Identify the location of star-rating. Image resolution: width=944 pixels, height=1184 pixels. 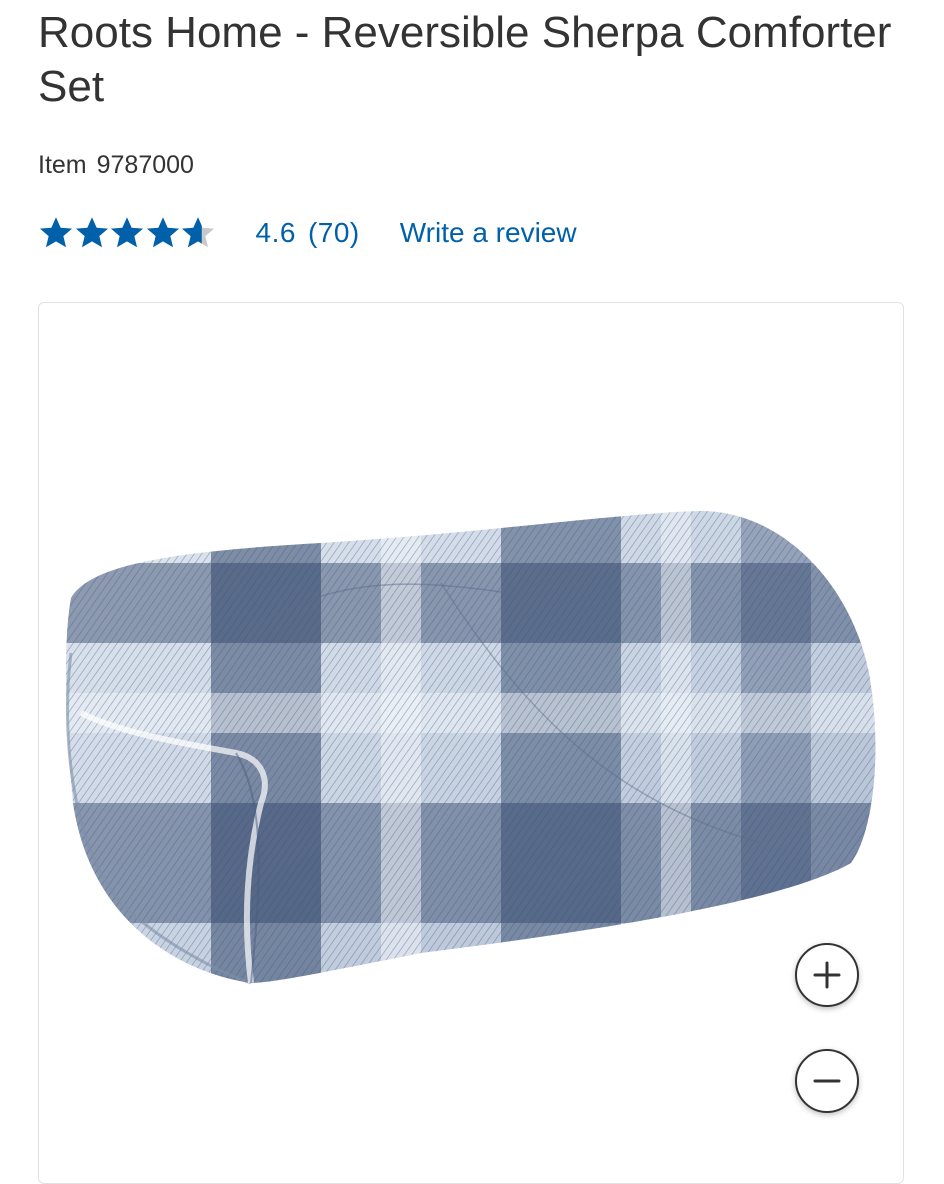
(127, 233).